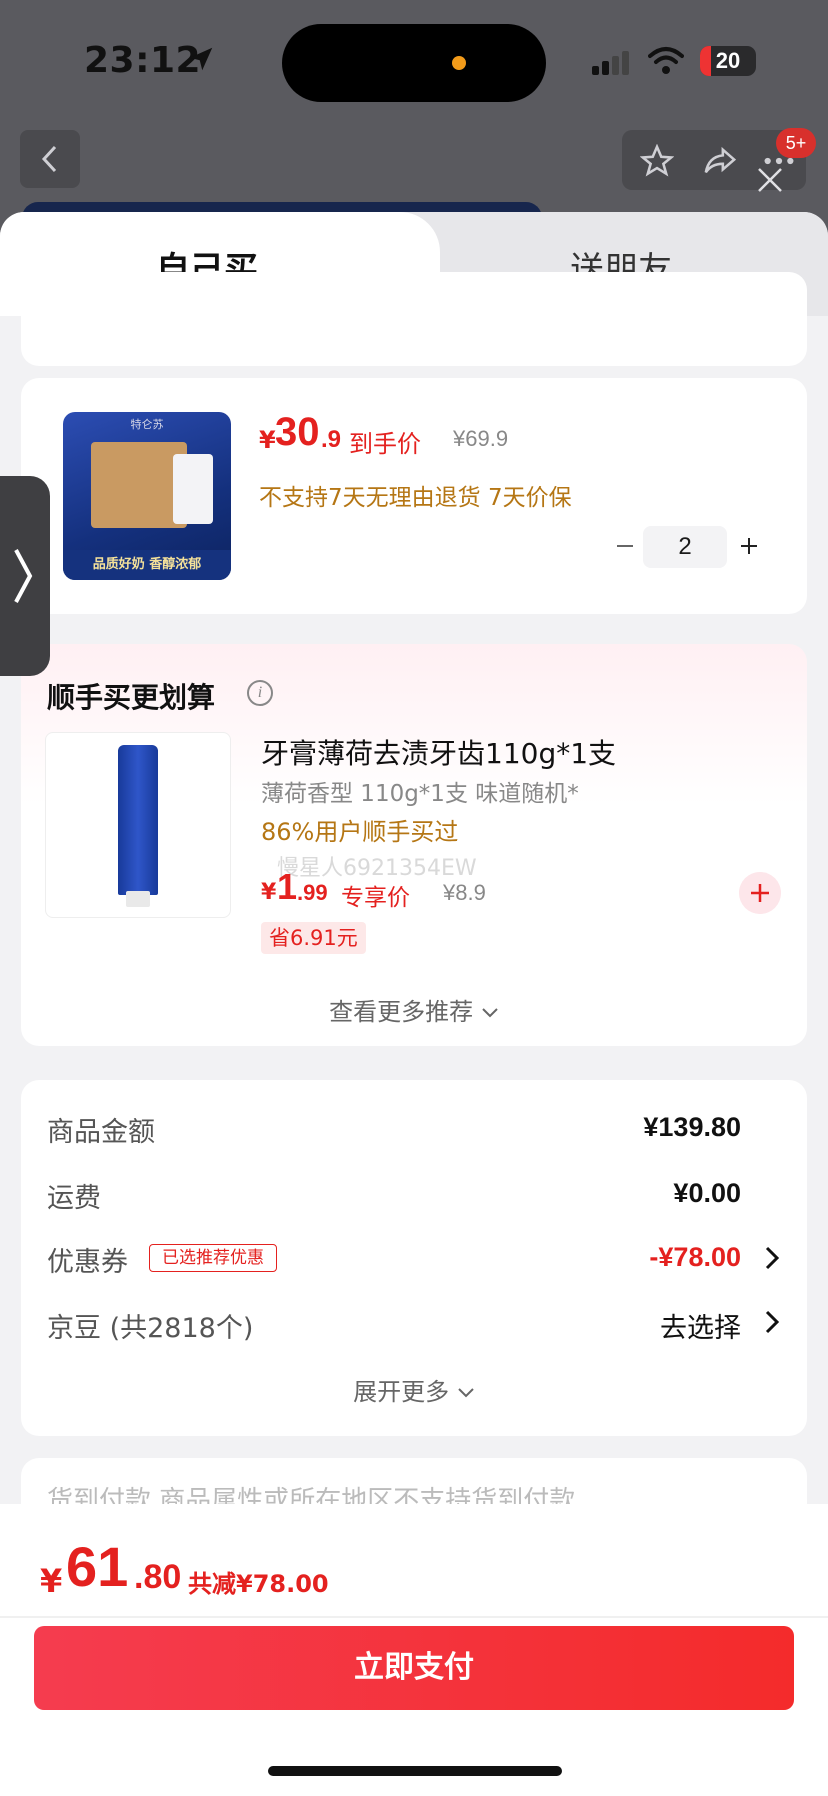 This screenshot has width=828, height=1796. Describe the element at coordinates (267, 440) in the screenshot. I see `price-currency: ¥` at that location.